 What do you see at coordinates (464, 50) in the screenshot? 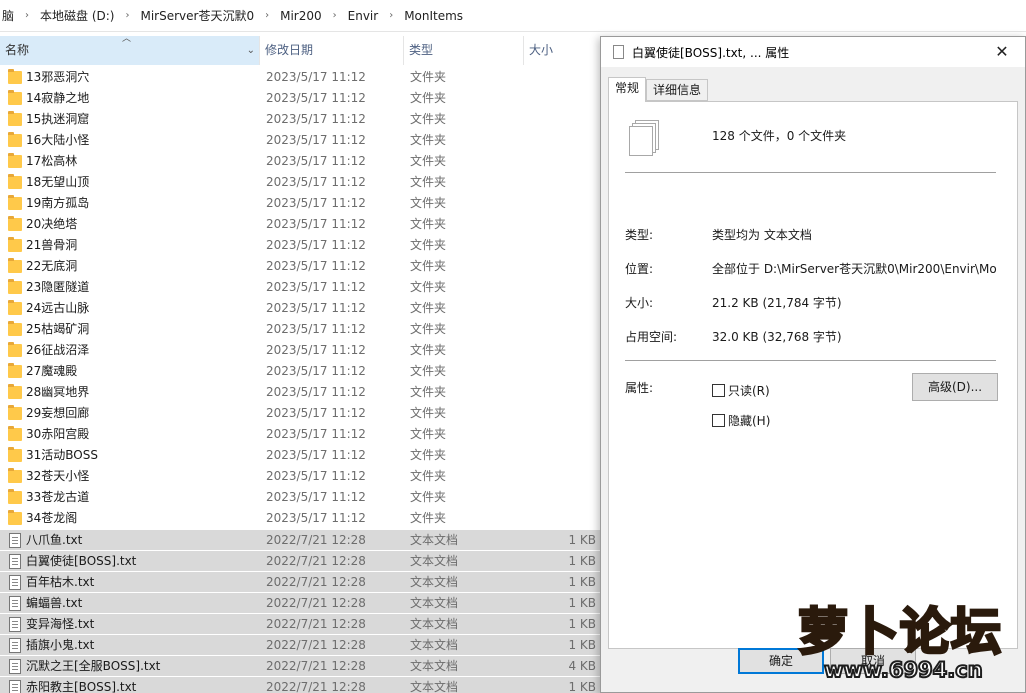
I see `column-header-type: 类型` at bounding box center [464, 50].